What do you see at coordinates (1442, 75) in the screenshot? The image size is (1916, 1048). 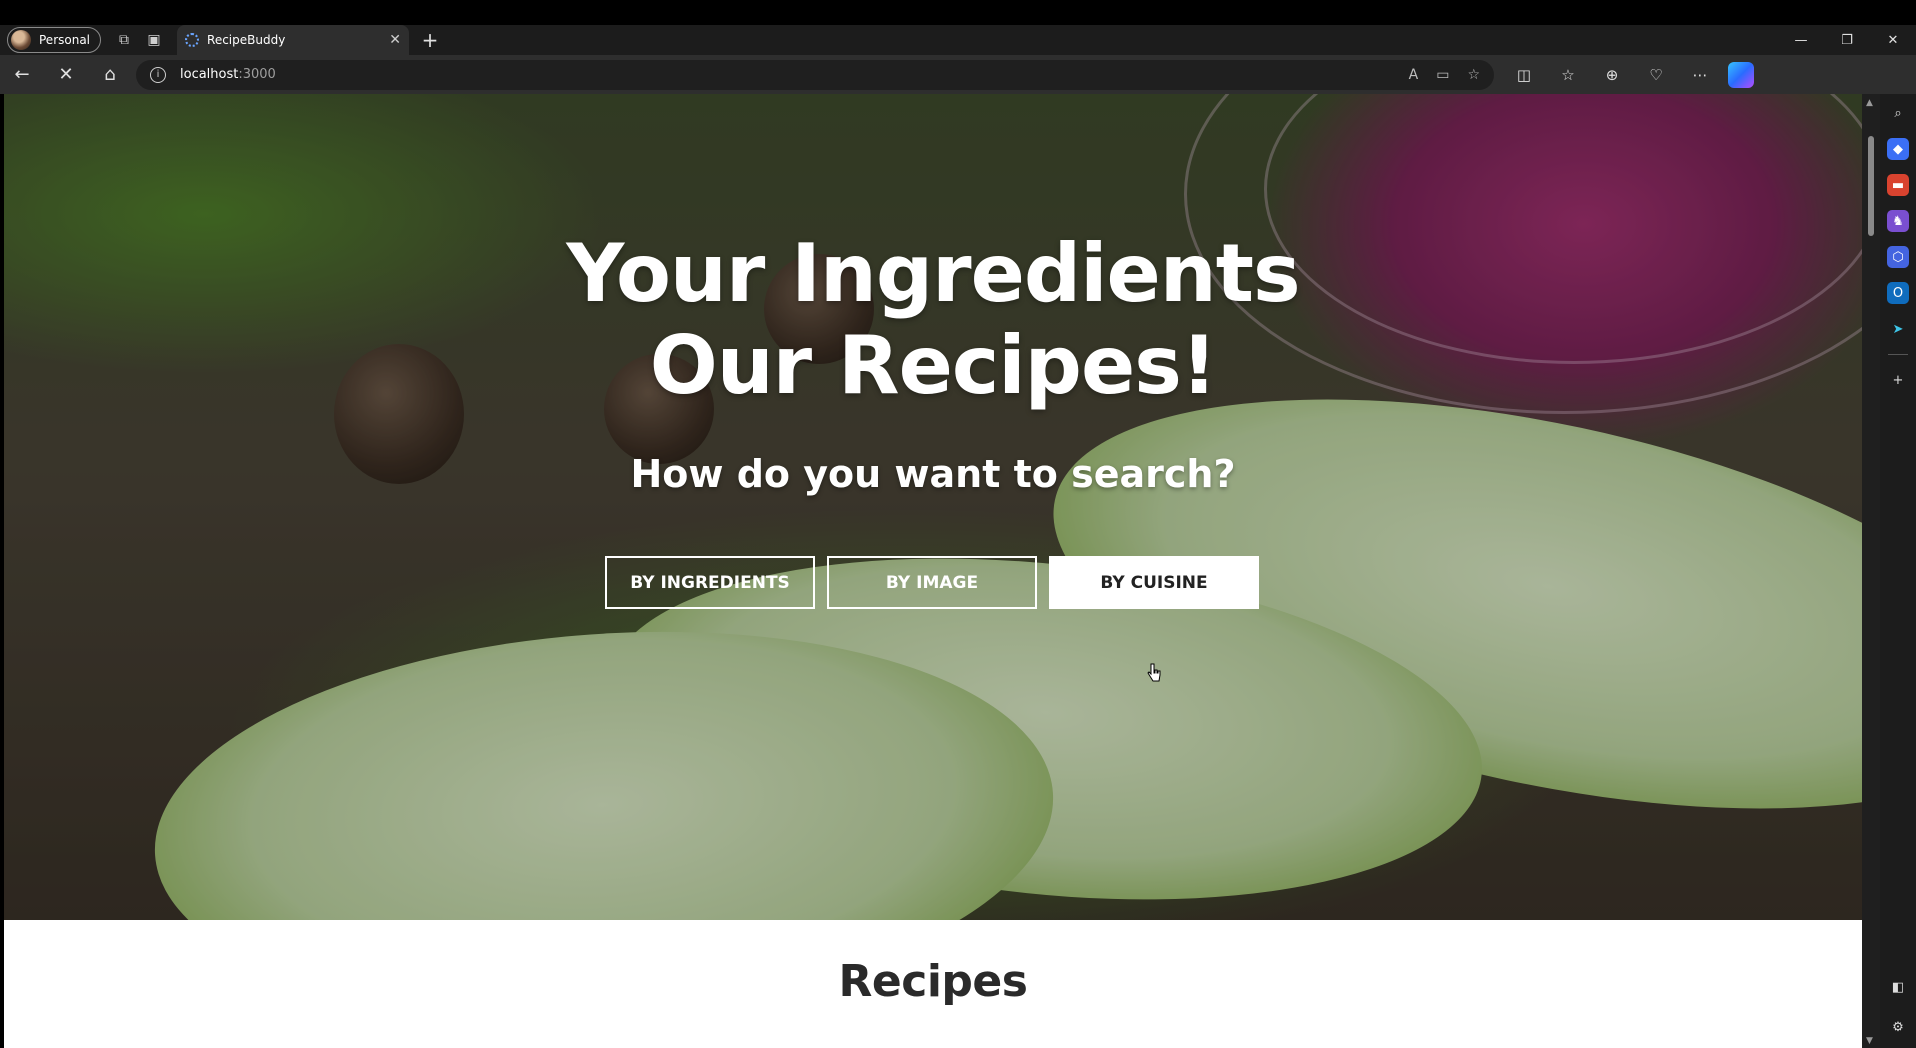 I see `immersive-reader-icon: ▭` at bounding box center [1442, 75].